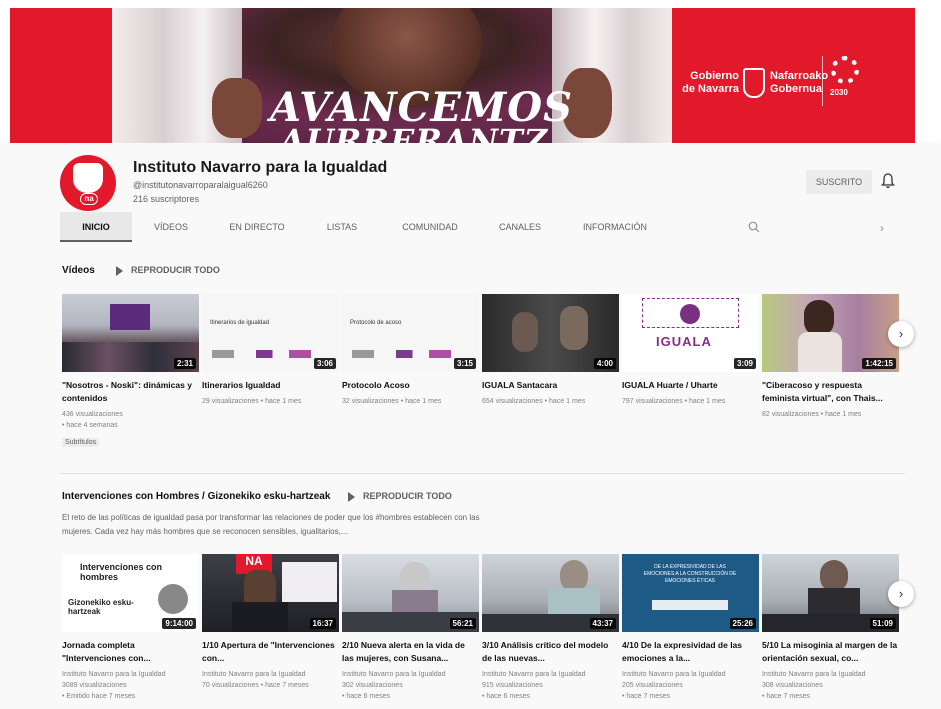  What do you see at coordinates (96, 227) in the screenshot?
I see `tab-inicio: INICIO` at bounding box center [96, 227].